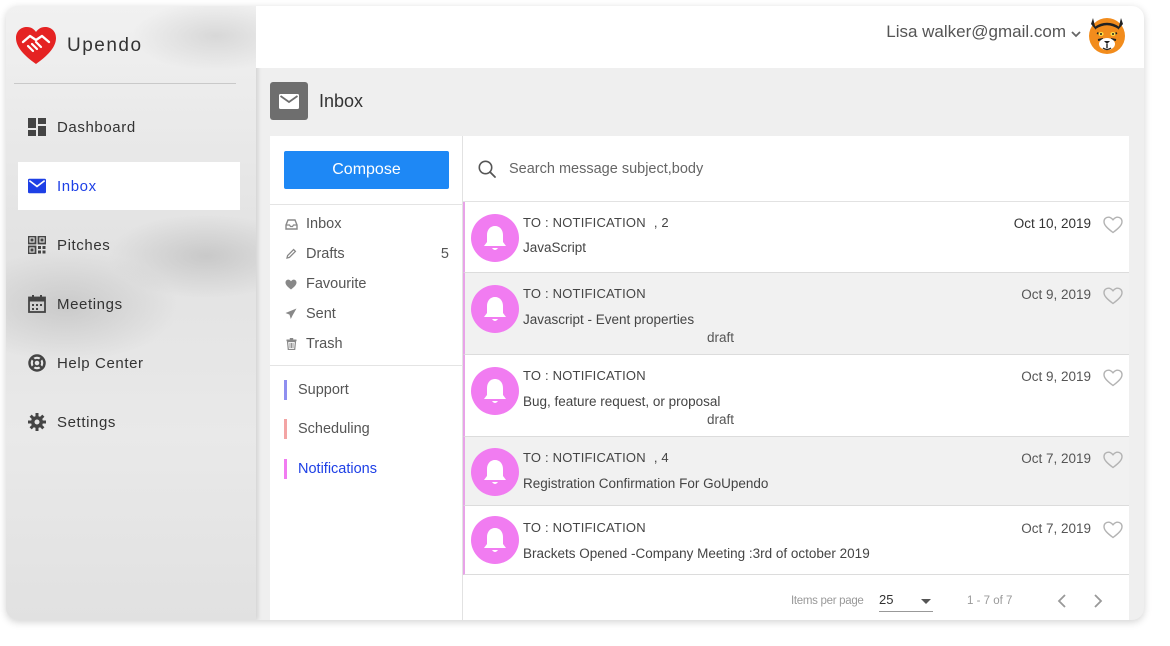  Describe the element at coordinates (341, 100) in the screenshot. I see `page-title: Inbox` at that location.